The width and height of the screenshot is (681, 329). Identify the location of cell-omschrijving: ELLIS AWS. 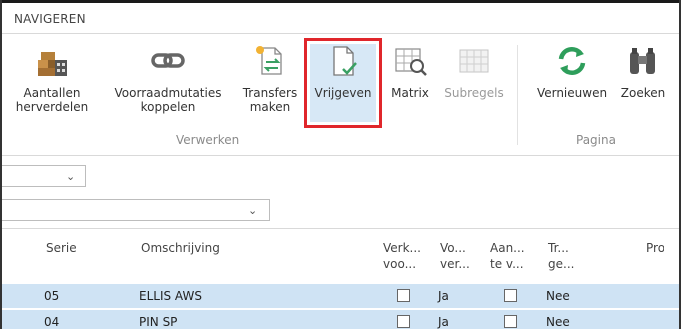
(170, 296).